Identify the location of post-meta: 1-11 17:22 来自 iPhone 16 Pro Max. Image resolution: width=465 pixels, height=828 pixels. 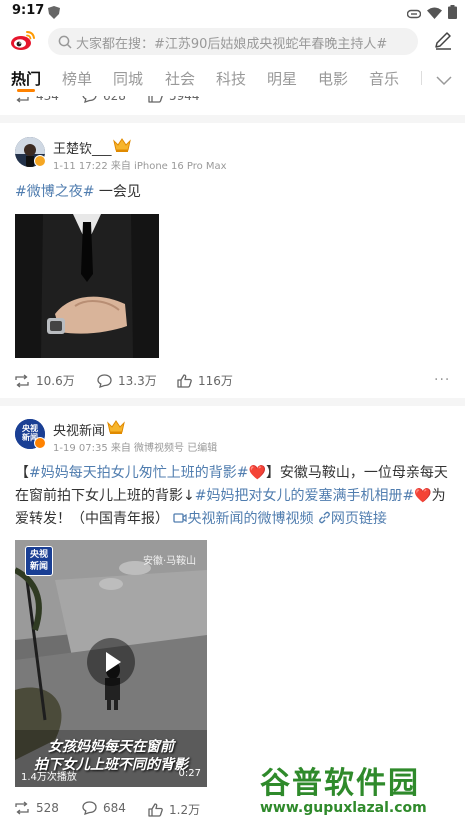
(140, 166).